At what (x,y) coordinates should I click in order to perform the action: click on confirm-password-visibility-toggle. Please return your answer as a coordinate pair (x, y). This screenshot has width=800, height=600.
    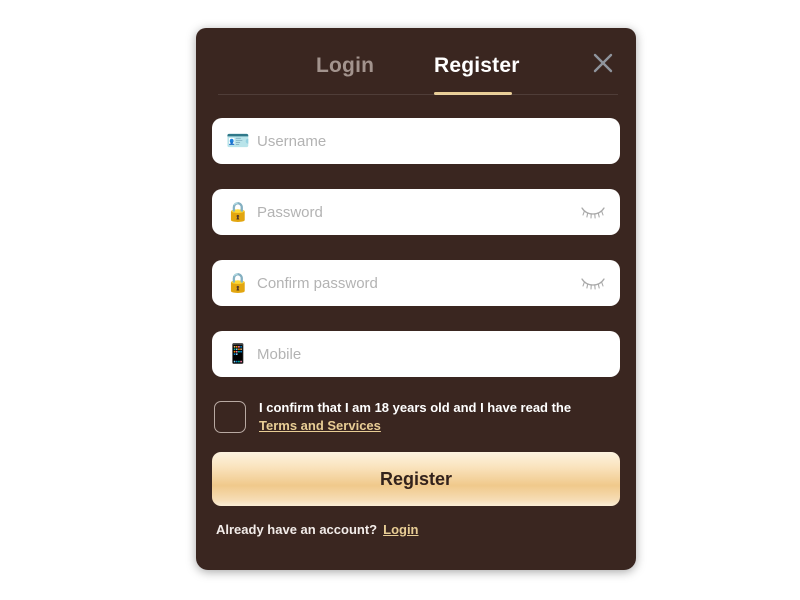
    Looking at the image, I should click on (593, 283).